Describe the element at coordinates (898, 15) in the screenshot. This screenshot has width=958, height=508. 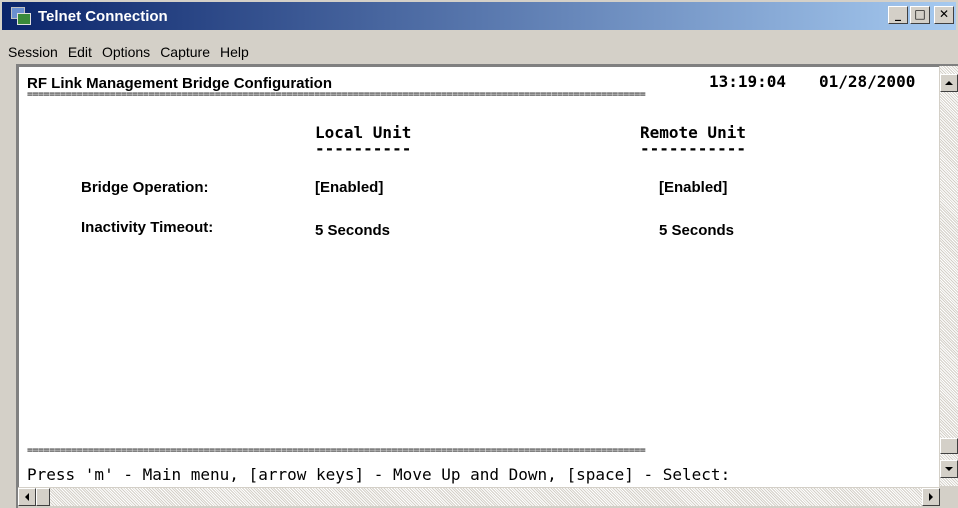
I see `minimize-button: _` at that location.